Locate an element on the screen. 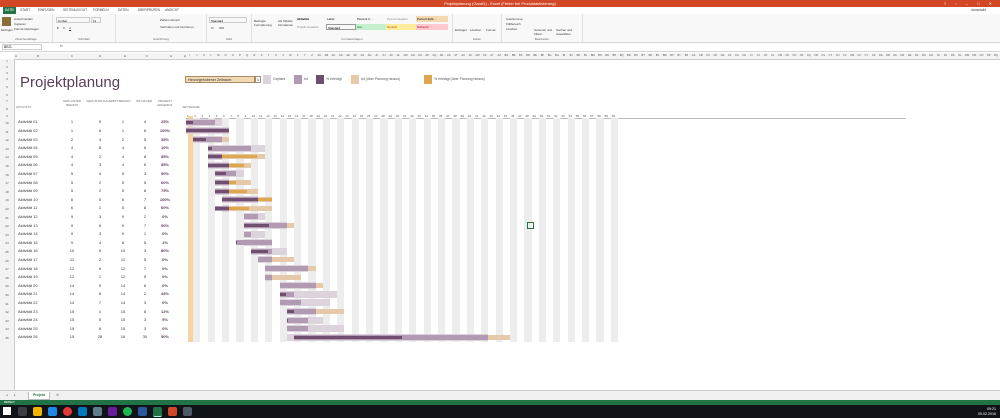  row-header: 6 is located at coordinates (7, 95).